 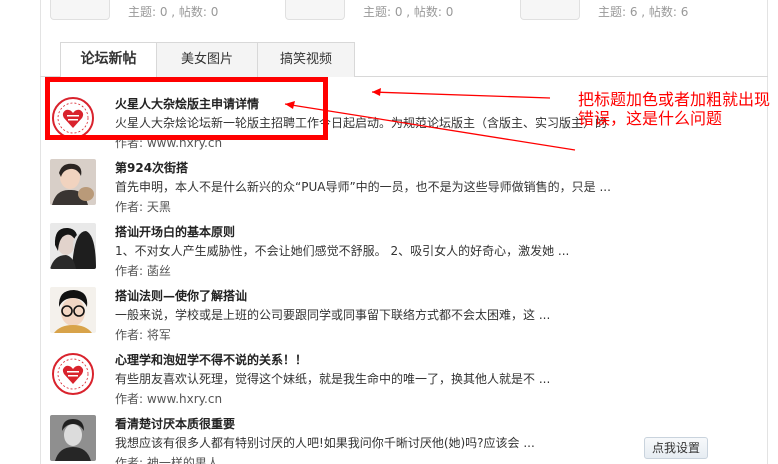 I want to click on content-tabs: 论坛新帖 美女图片 搞笑视频, so click(x=404, y=60).